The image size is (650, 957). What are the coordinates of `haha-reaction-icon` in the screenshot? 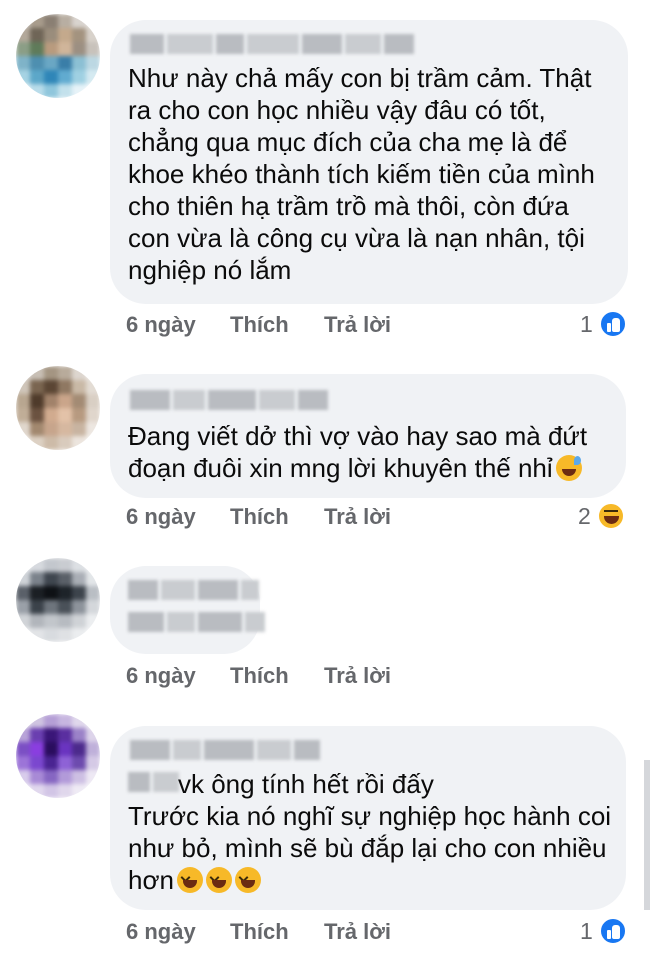 It's located at (610, 516).